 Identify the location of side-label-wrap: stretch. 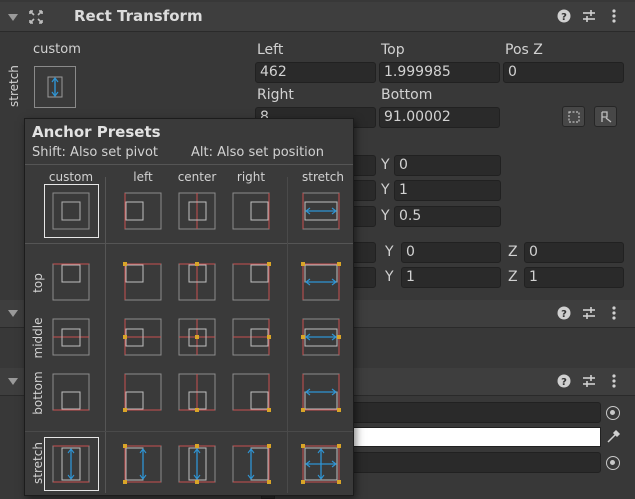
(18, 86).